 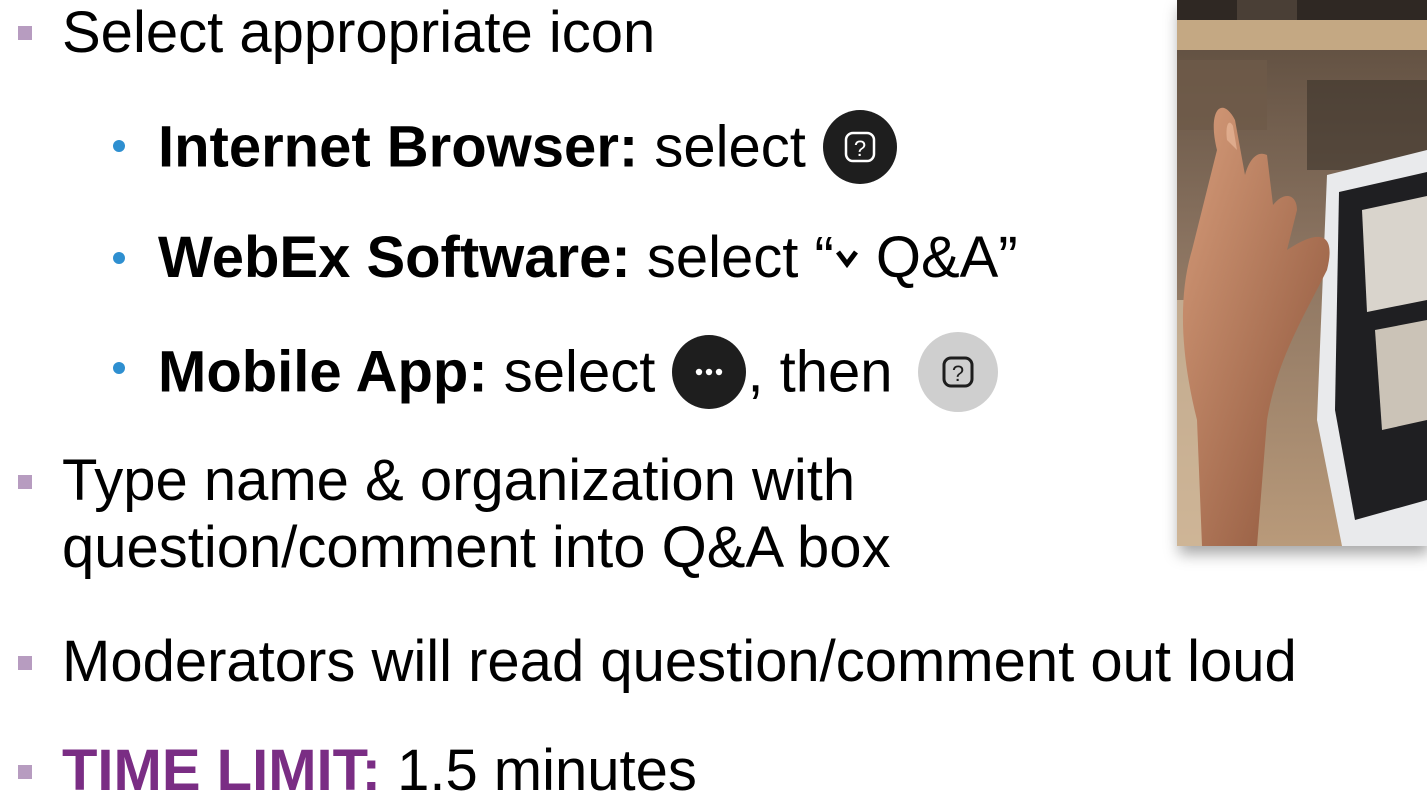 What do you see at coordinates (398, 147) in the screenshot?
I see `browser-label: Internet Browser:` at bounding box center [398, 147].